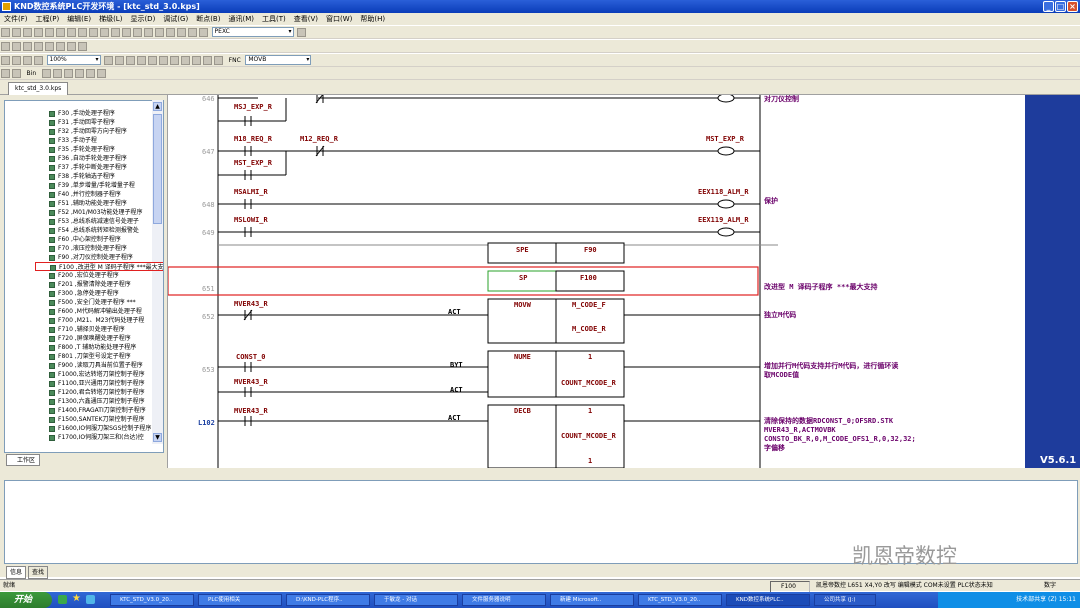 This screenshot has width=1080, height=608. What do you see at coordinates (88, 158) in the screenshot?
I see `tree-item: F36 ,自动手轮处理子程序` at bounding box center [88, 158].